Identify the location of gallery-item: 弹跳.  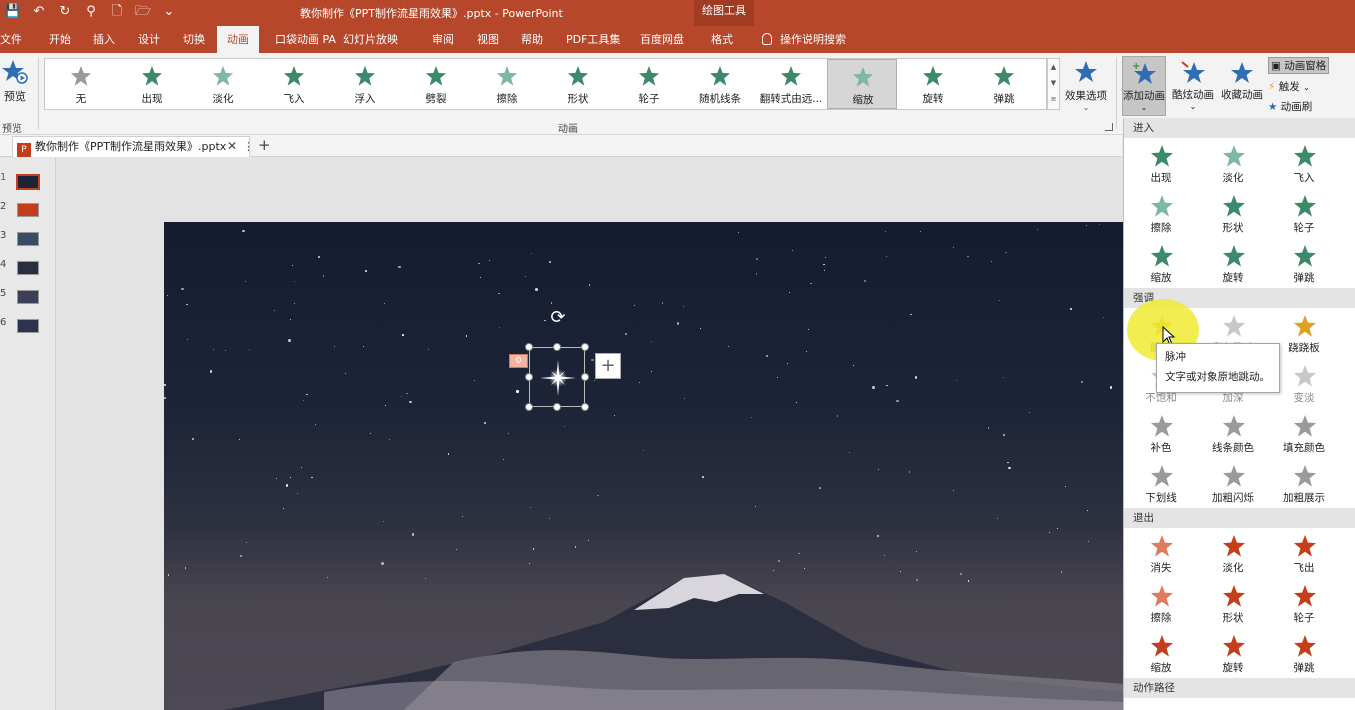
(1004, 84).